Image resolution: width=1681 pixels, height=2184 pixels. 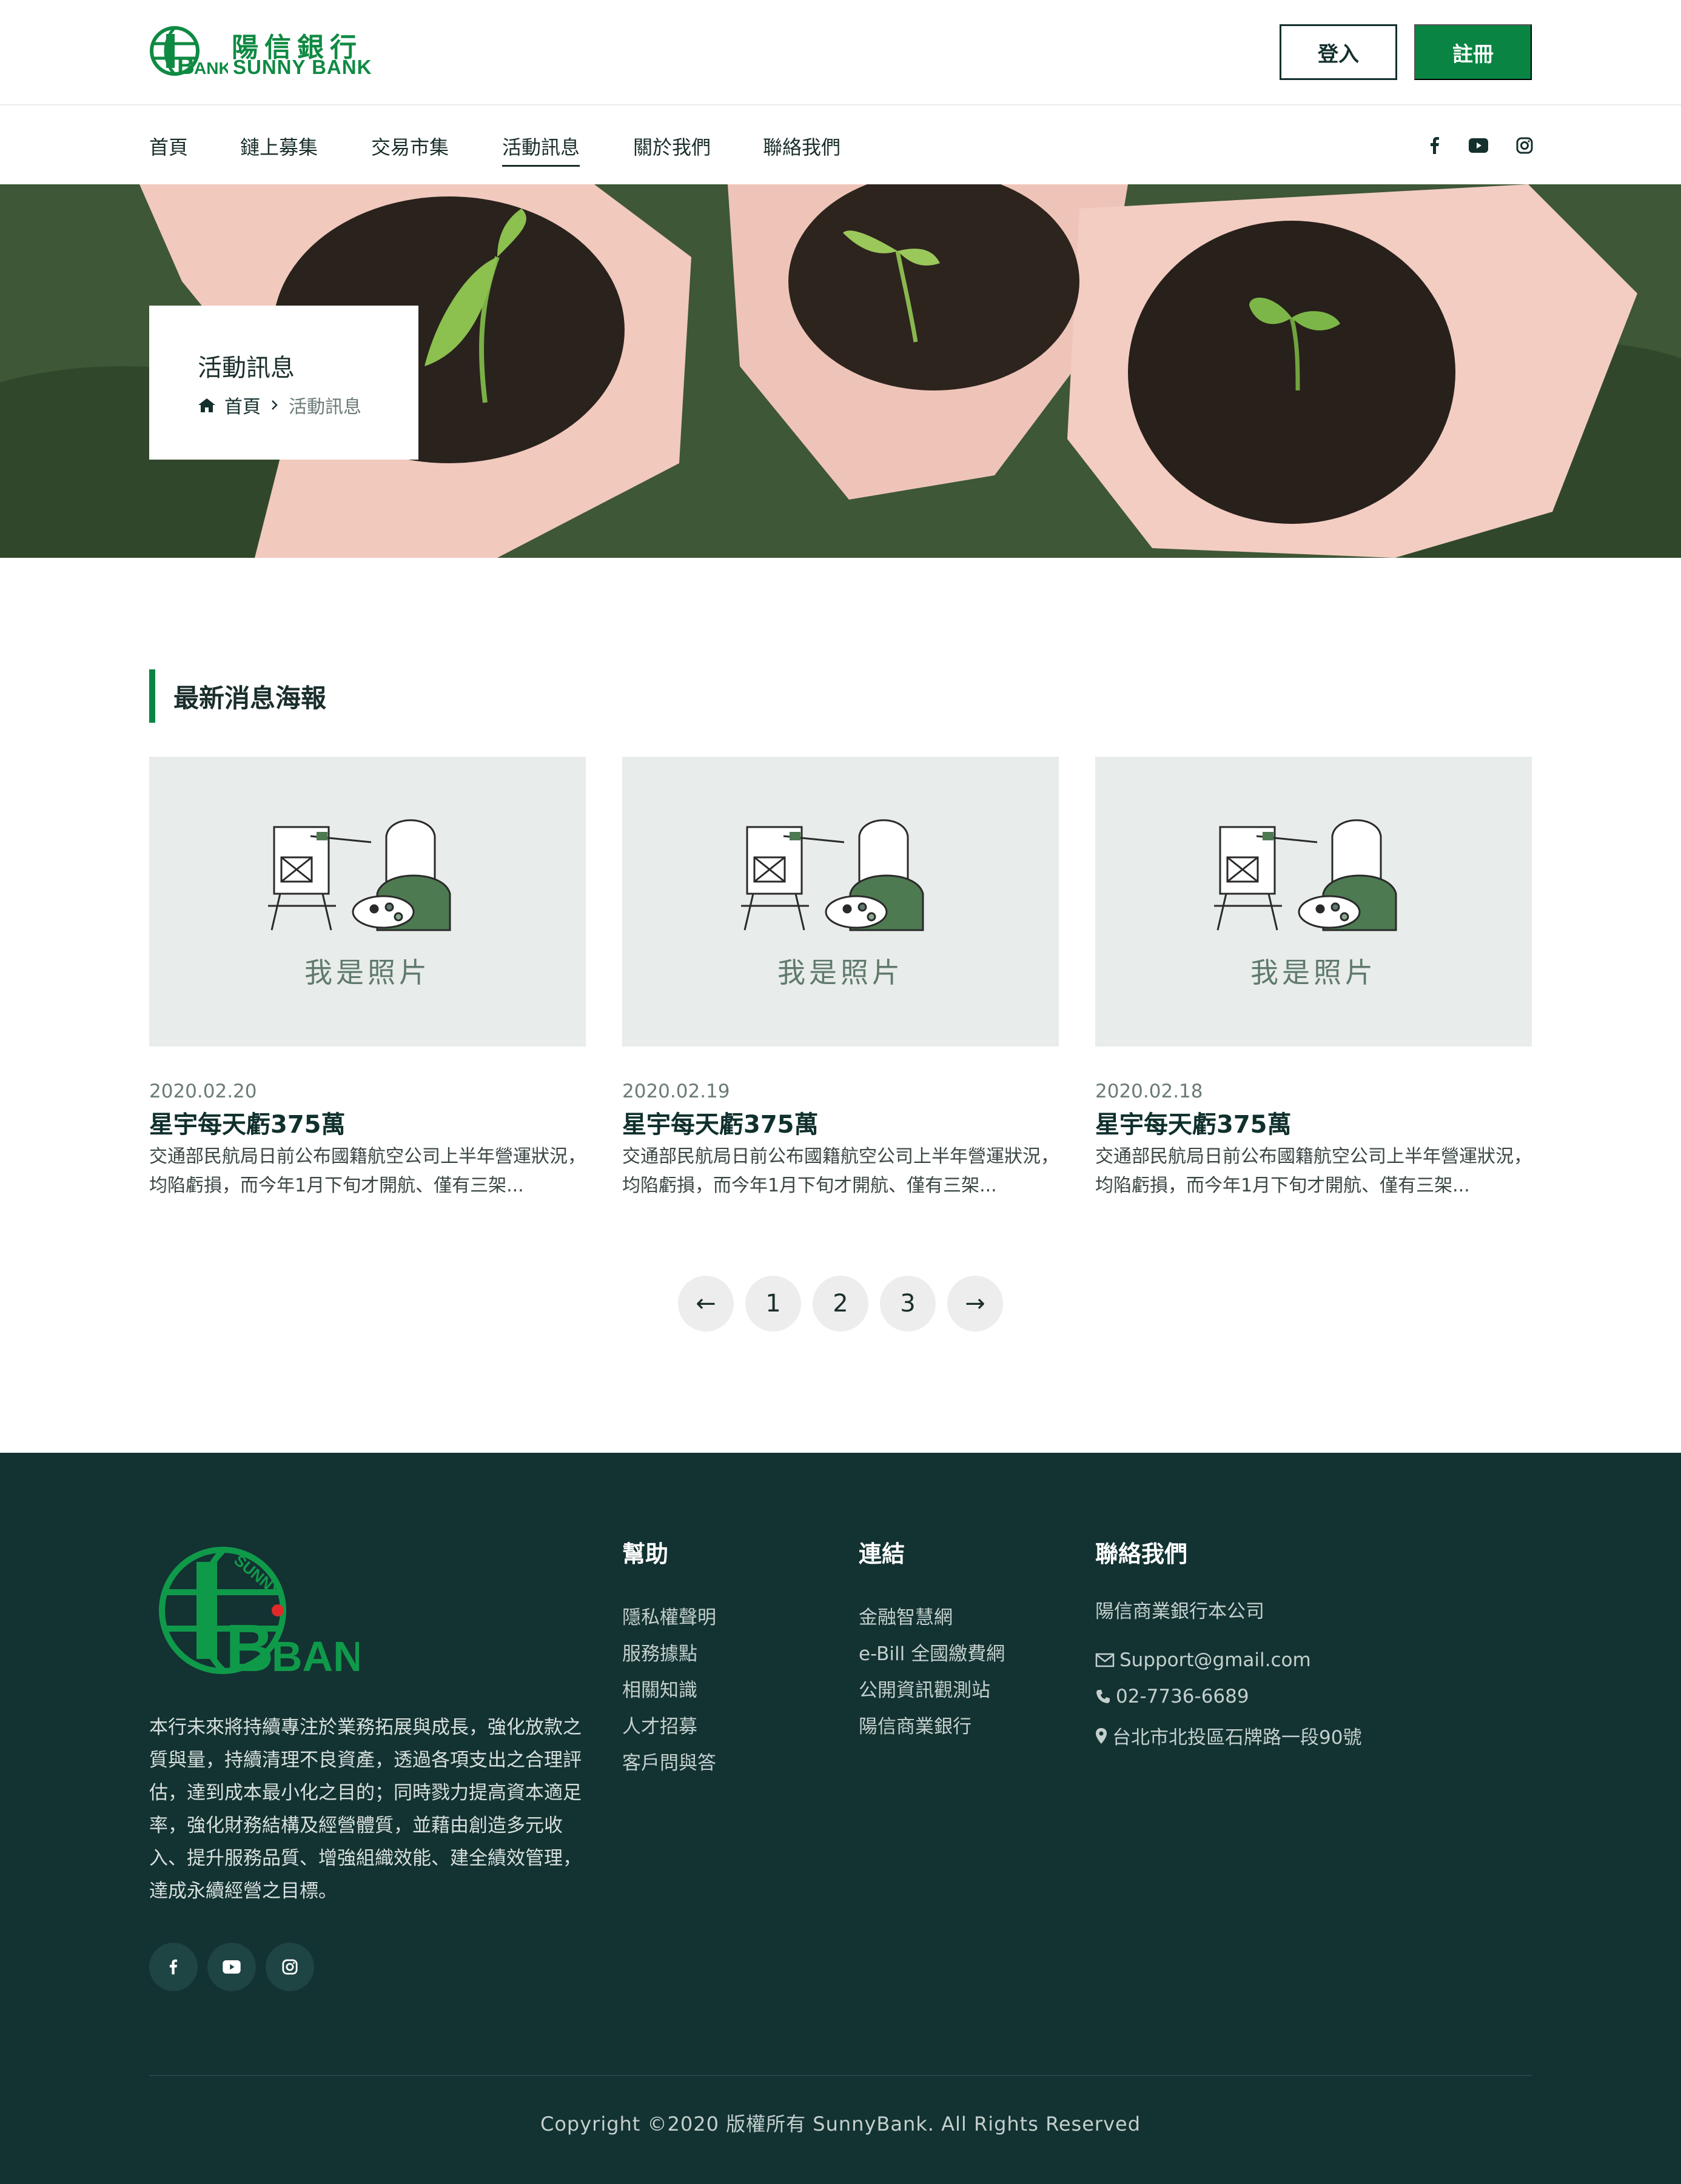 I want to click on pagination-next-button: →, so click(x=975, y=1304).